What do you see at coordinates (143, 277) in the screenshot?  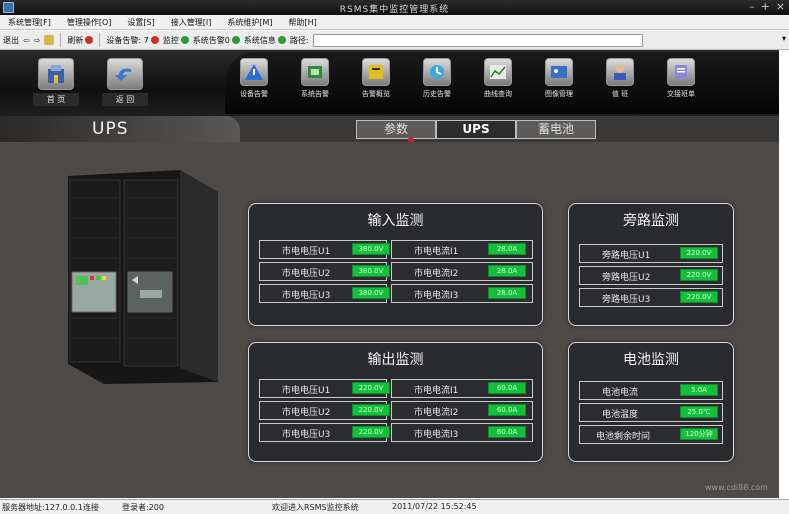 I see `ups-device-image` at bounding box center [143, 277].